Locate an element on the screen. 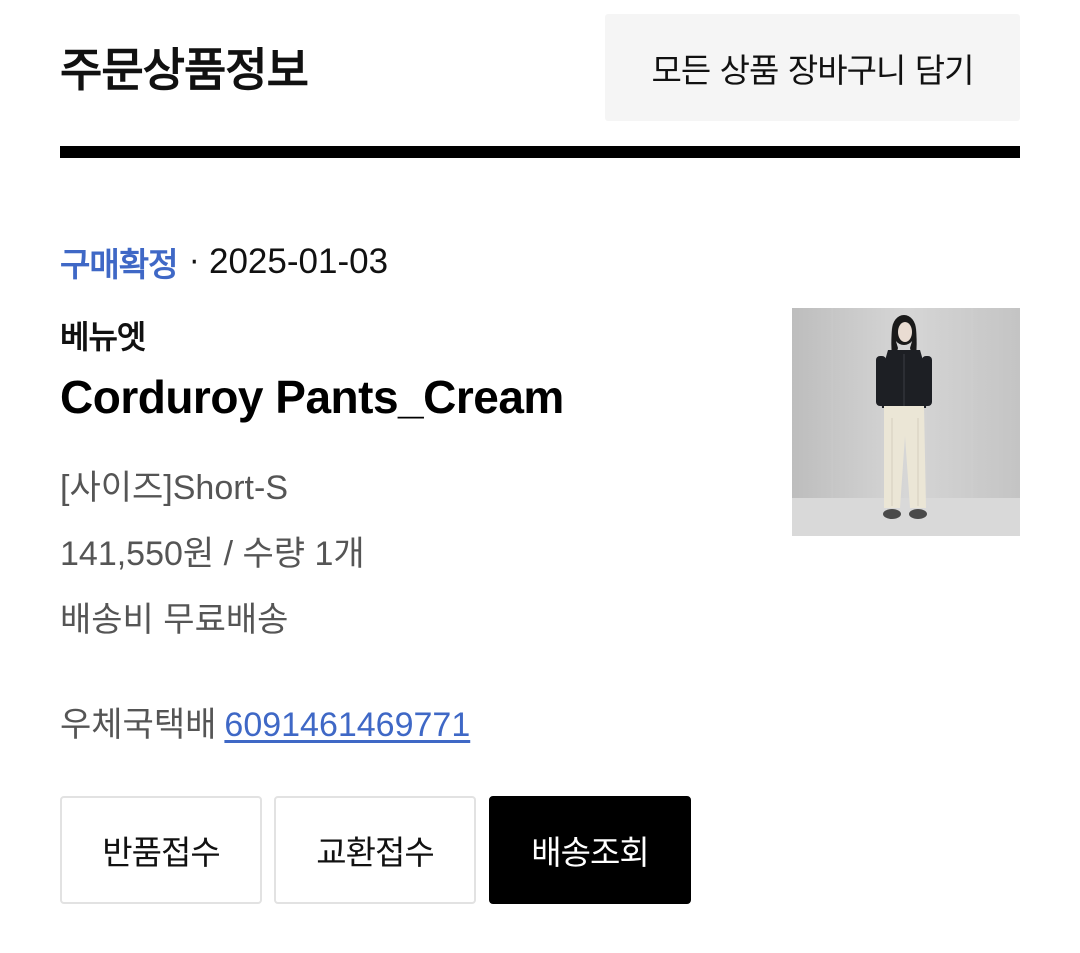 This screenshot has height=953, width=1080. page-title: 주문상품정보 is located at coordinates (184, 70).